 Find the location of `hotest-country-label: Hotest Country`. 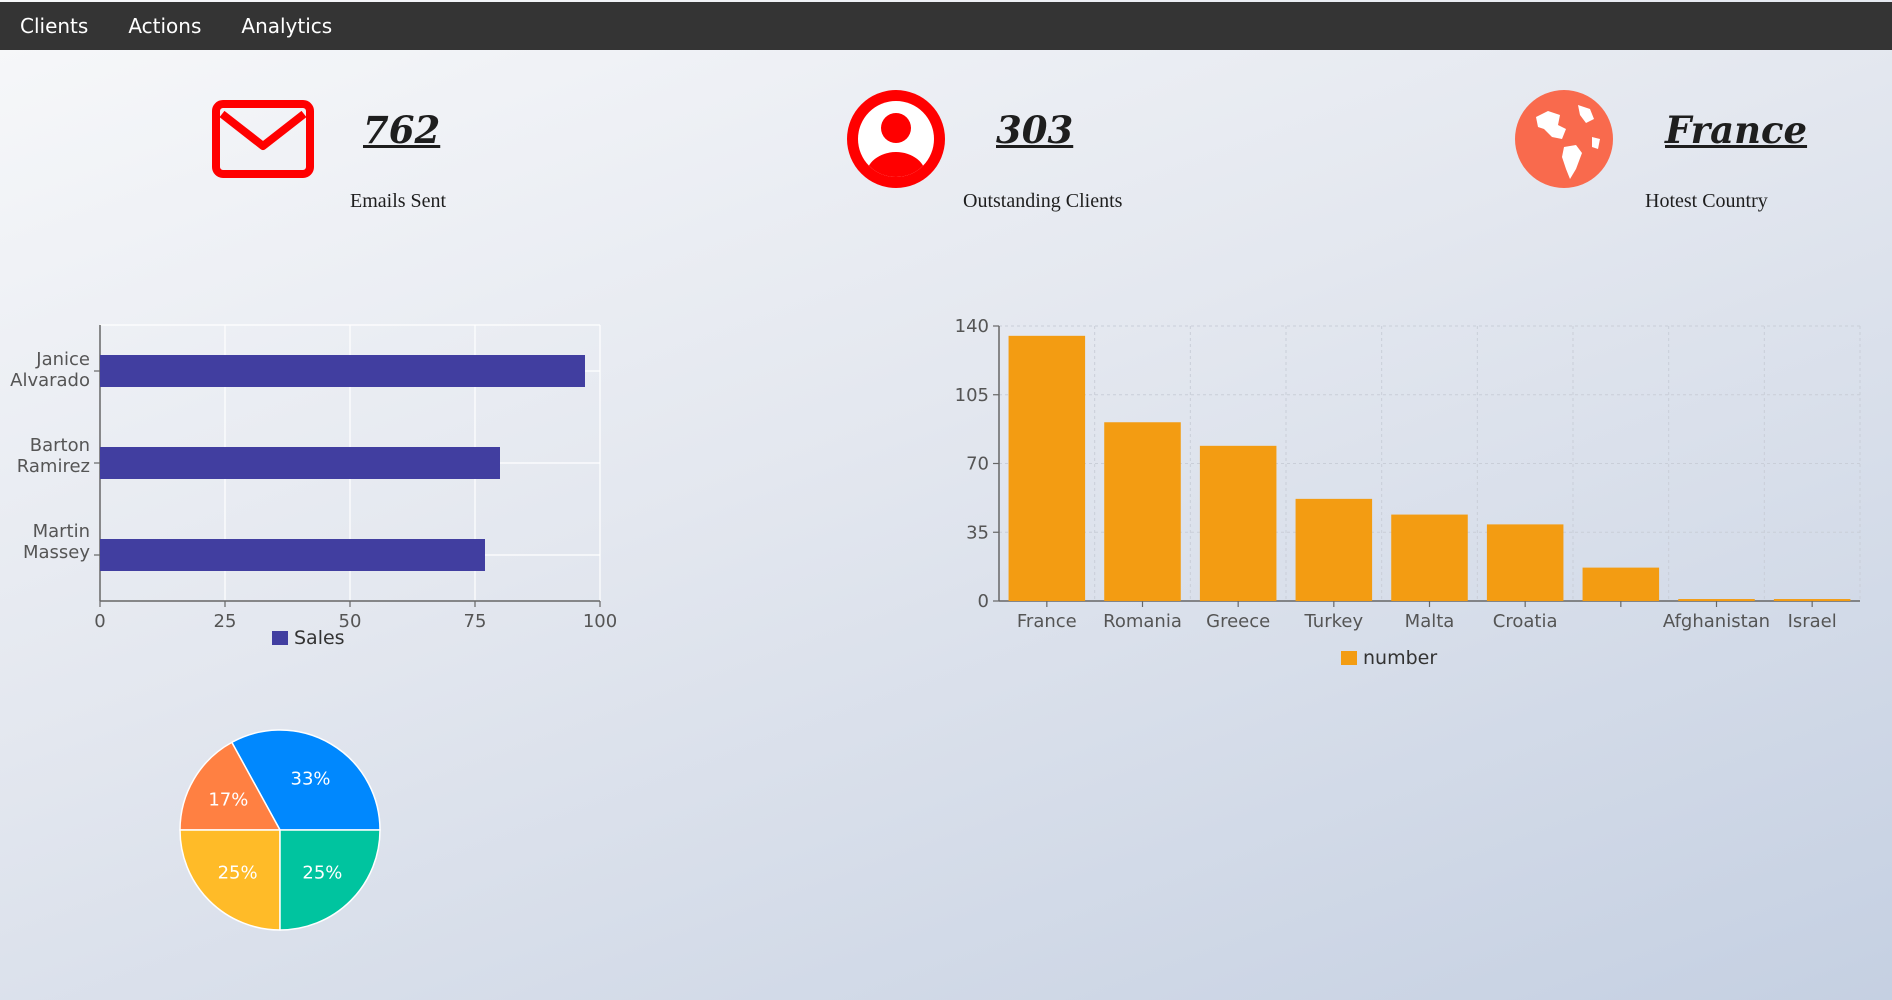

hotest-country-label: Hotest Country is located at coordinates (1706, 201).